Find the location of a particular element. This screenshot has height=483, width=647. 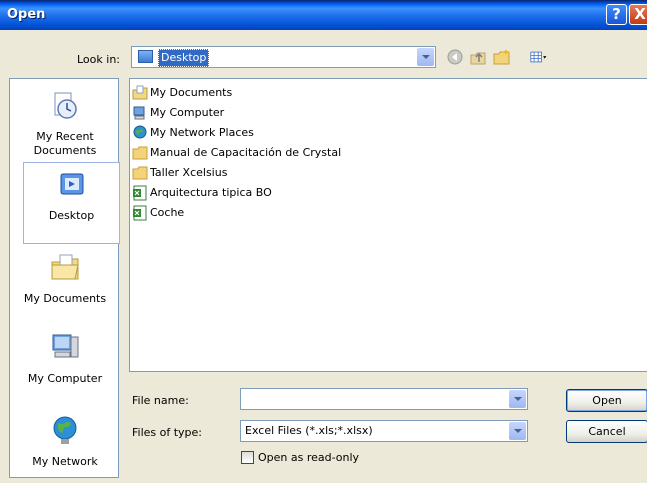

network-places-icon is located at coordinates (140, 132).